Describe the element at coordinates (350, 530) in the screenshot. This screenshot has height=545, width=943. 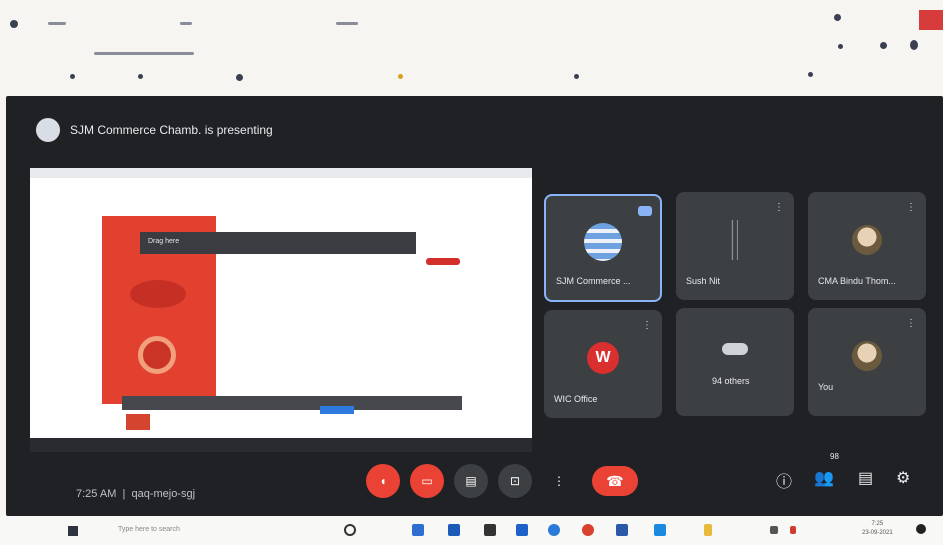
I see `cortana-icon` at that location.